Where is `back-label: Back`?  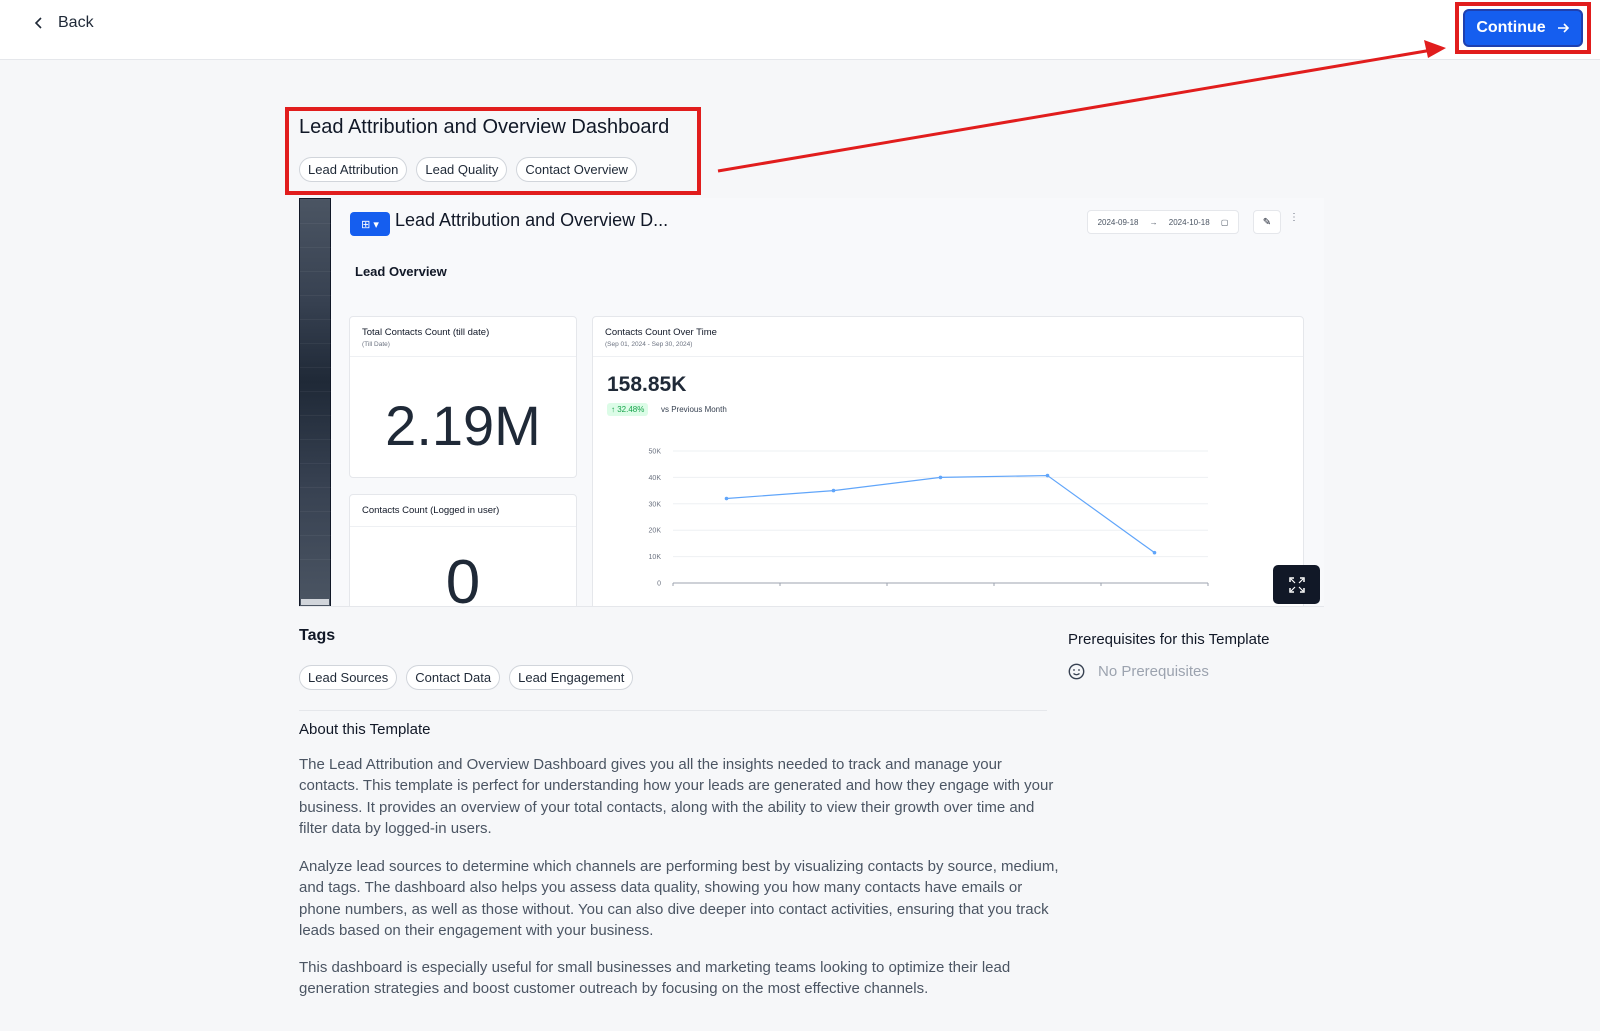
back-label: Back is located at coordinates (76, 22).